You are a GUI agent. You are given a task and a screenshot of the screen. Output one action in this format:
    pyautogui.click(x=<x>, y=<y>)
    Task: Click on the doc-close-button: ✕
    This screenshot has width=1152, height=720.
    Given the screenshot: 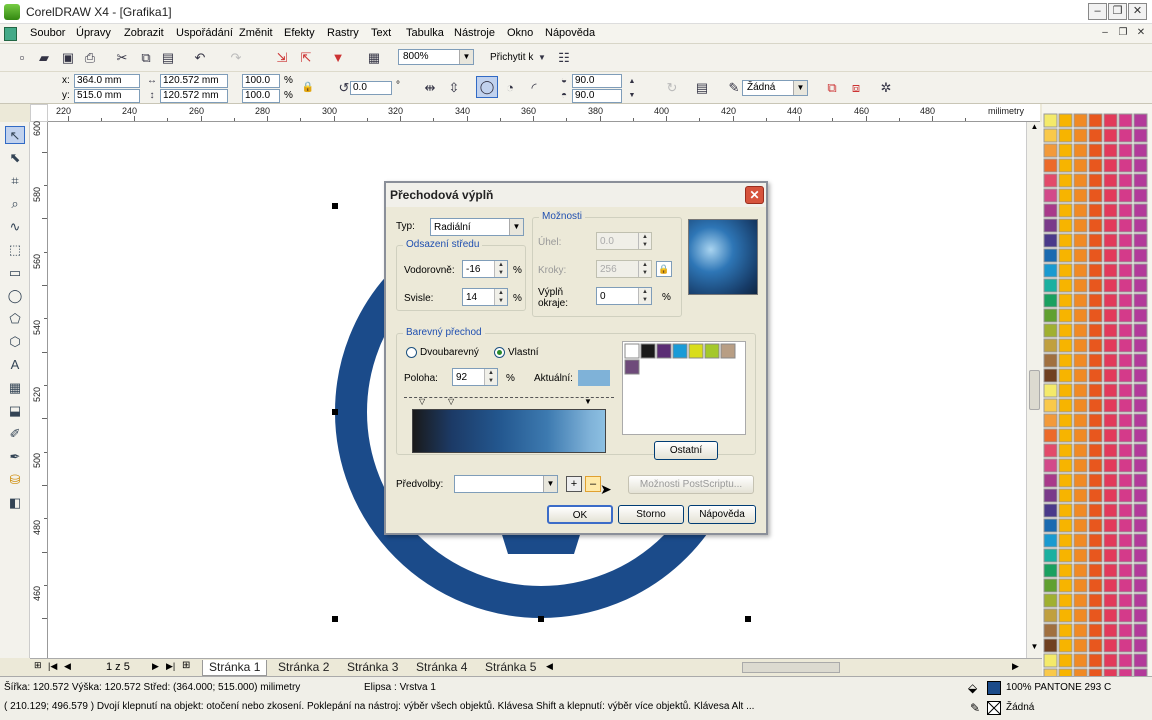 What is the action you would take?
    pyautogui.click(x=1141, y=32)
    